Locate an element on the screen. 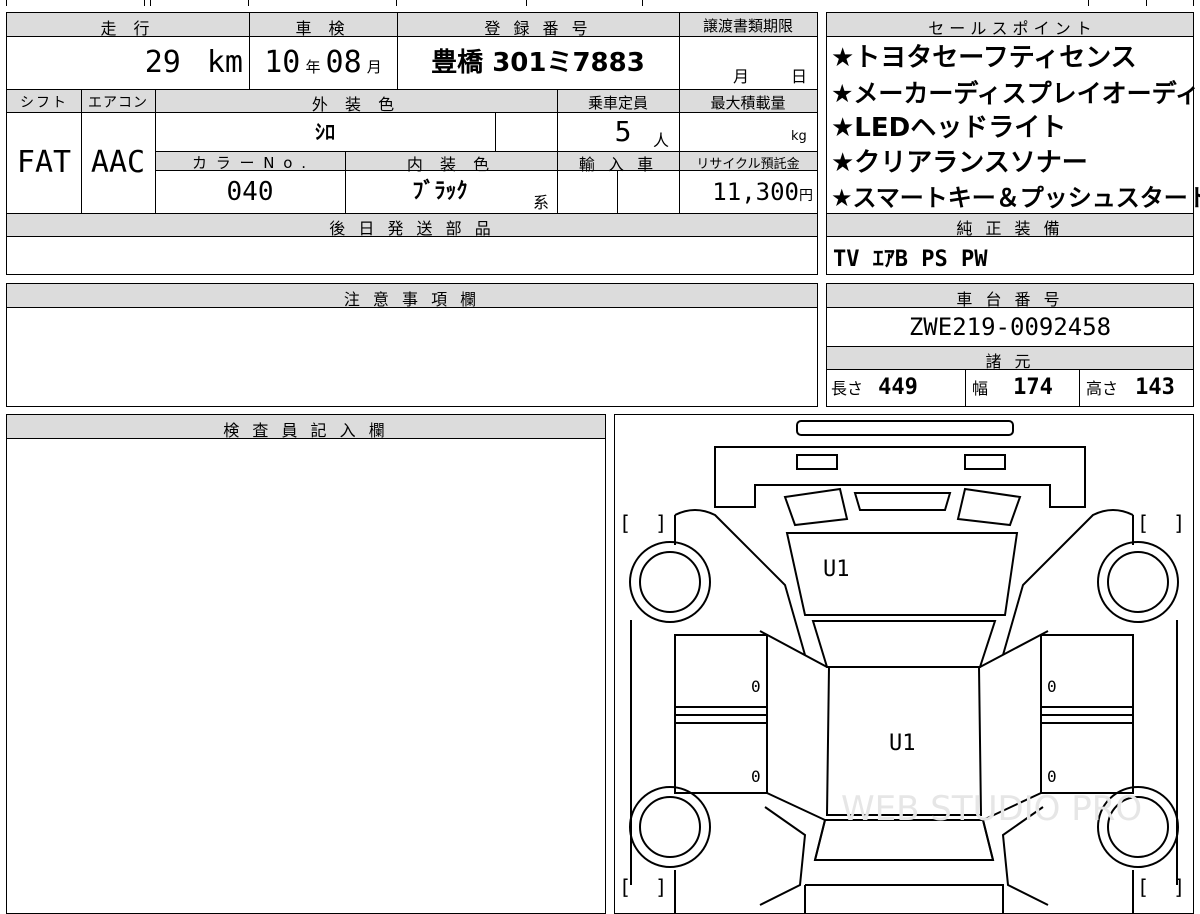 This screenshot has width=1200, height=914. interior-value: ﾌﾞﾗｯｸ is located at coordinates (440, 191).